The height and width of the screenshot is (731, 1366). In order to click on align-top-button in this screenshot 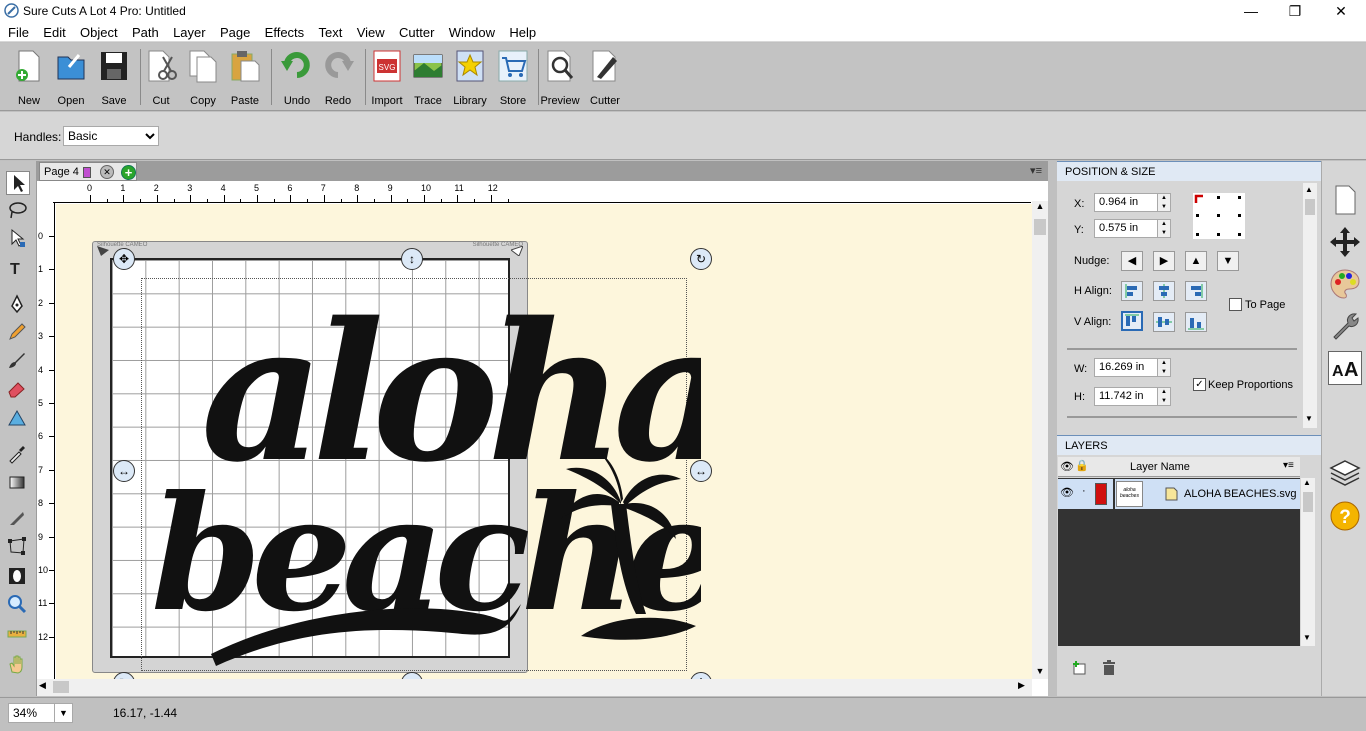, I will do `click(1132, 321)`.